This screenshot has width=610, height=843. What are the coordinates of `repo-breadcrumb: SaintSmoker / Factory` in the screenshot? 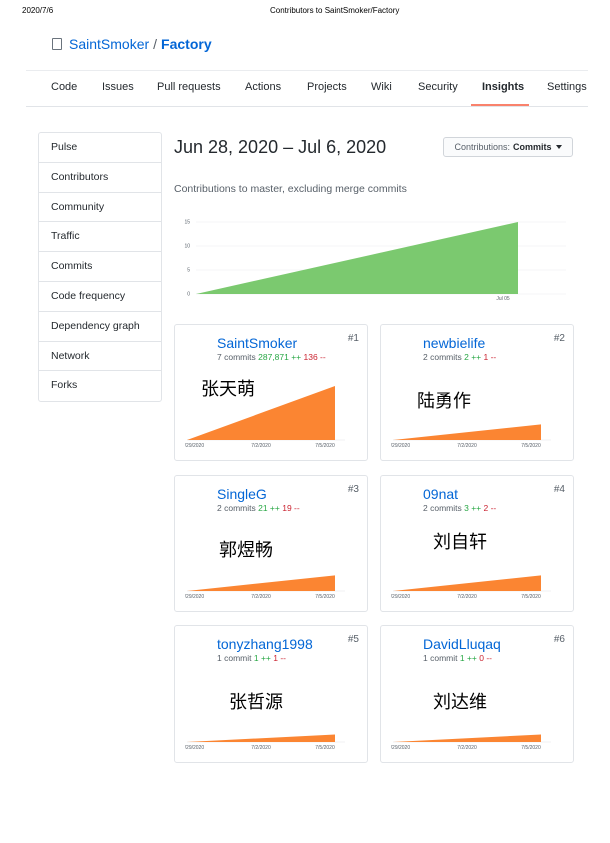 It's located at (132, 44).